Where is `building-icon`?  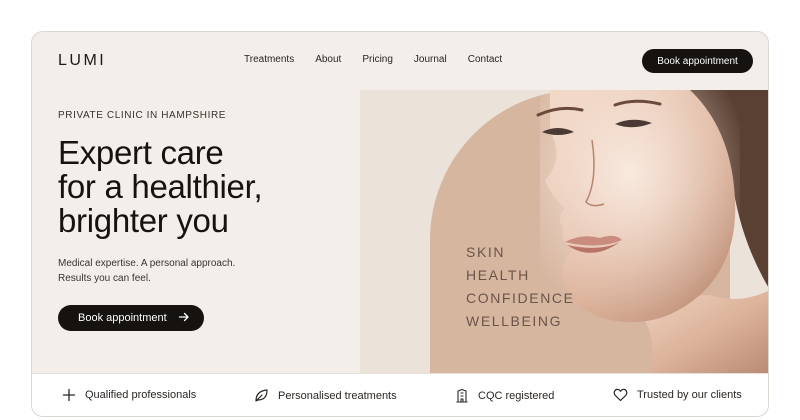
building-icon is located at coordinates (462, 395).